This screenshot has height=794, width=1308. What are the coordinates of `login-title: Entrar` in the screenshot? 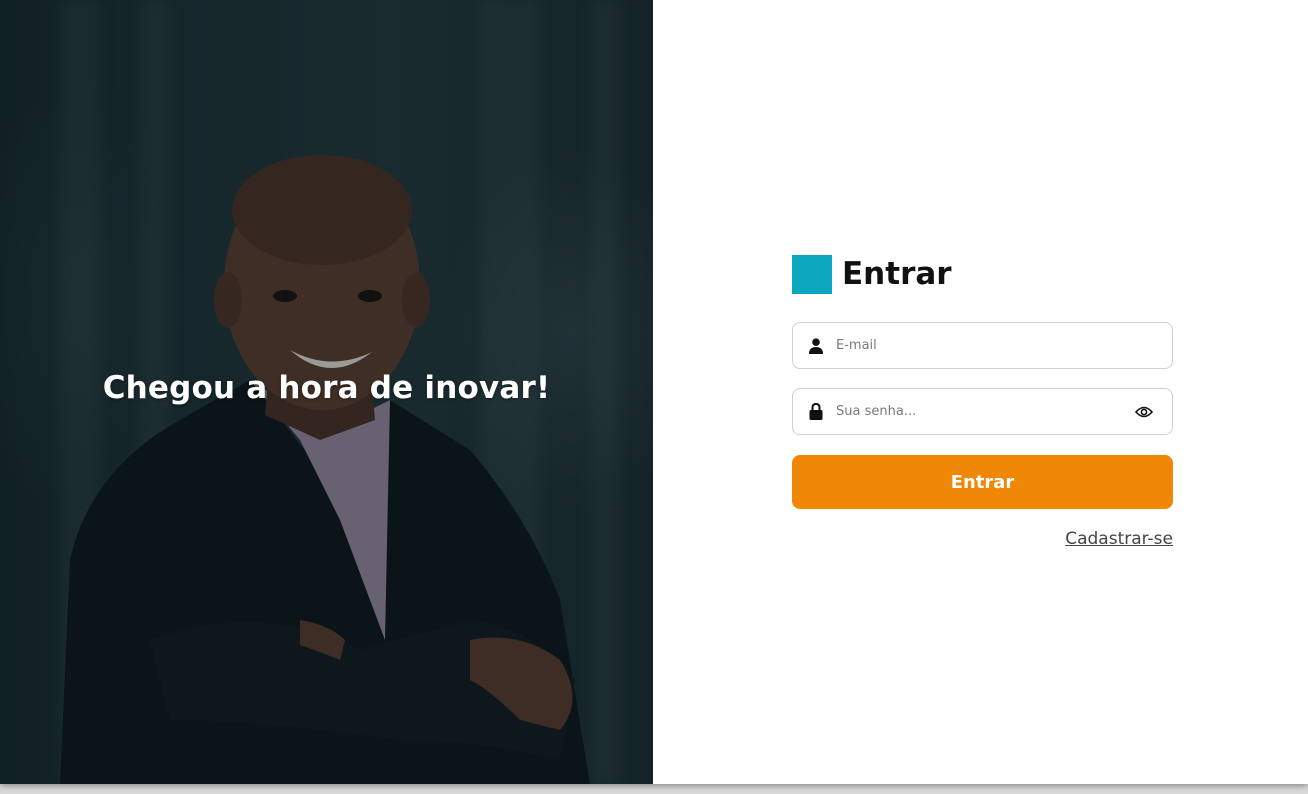 It's located at (897, 274).